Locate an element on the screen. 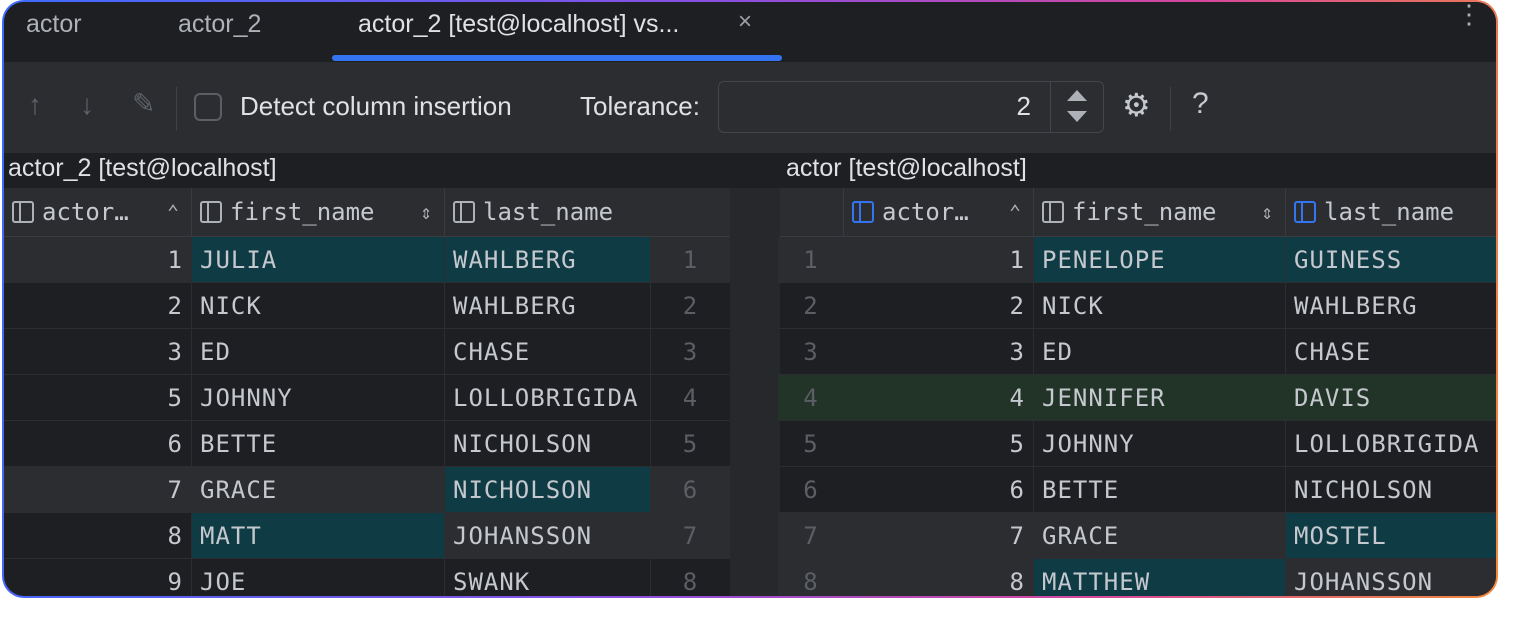 The width and height of the screenshot is (1526, 628). table-row: 1 1 PENELOPE GUINESS is located at coordinates (1137, 260).